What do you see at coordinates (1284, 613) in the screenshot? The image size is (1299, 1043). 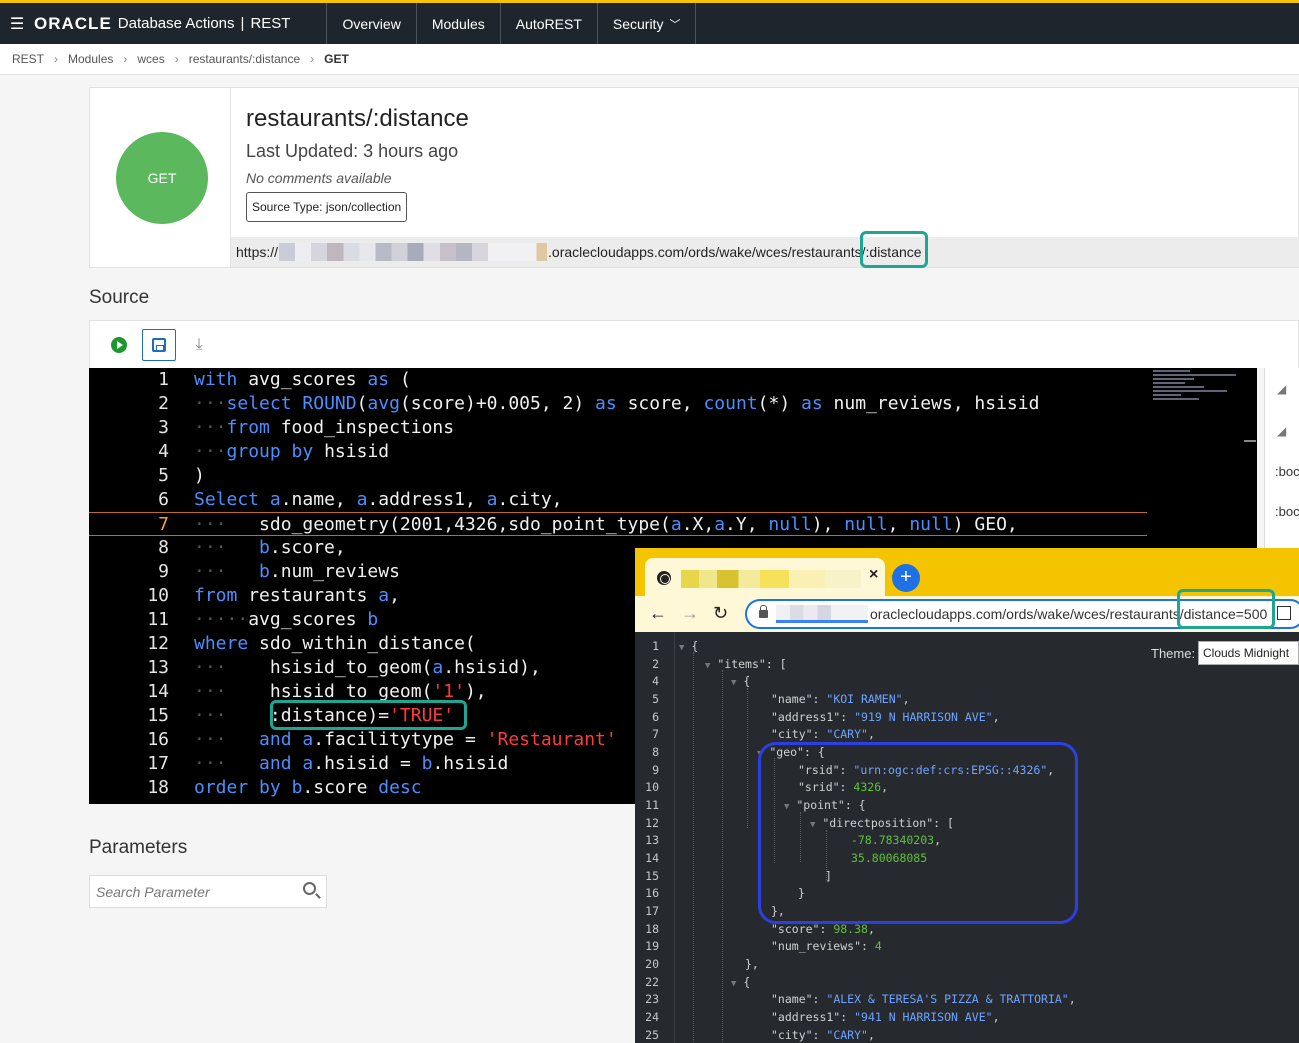 I see `share-icon` at bounding box center [1284, 613].